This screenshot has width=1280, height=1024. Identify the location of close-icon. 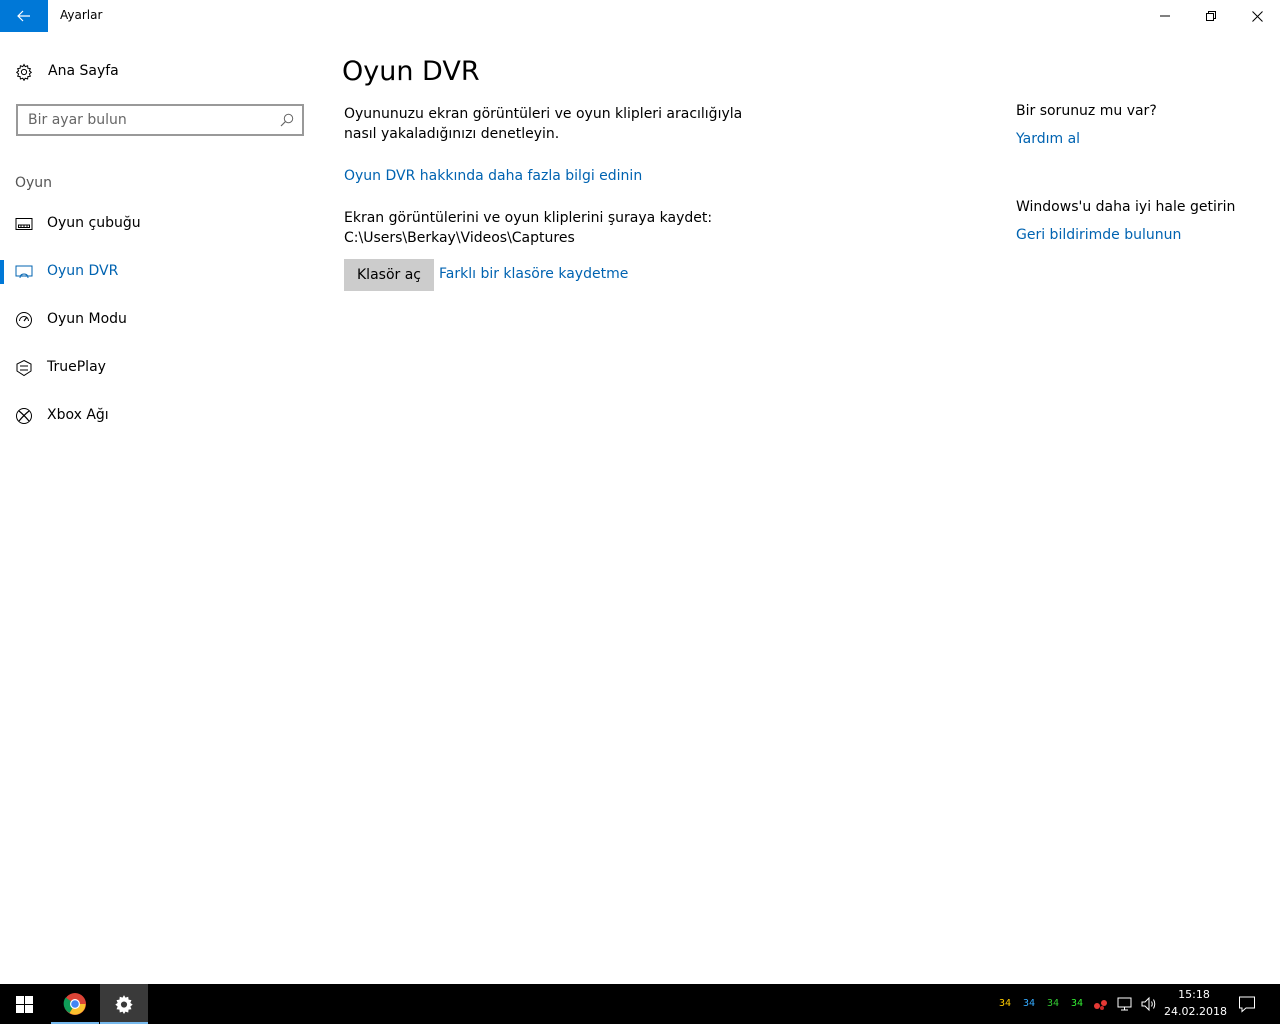
(1257, 16).